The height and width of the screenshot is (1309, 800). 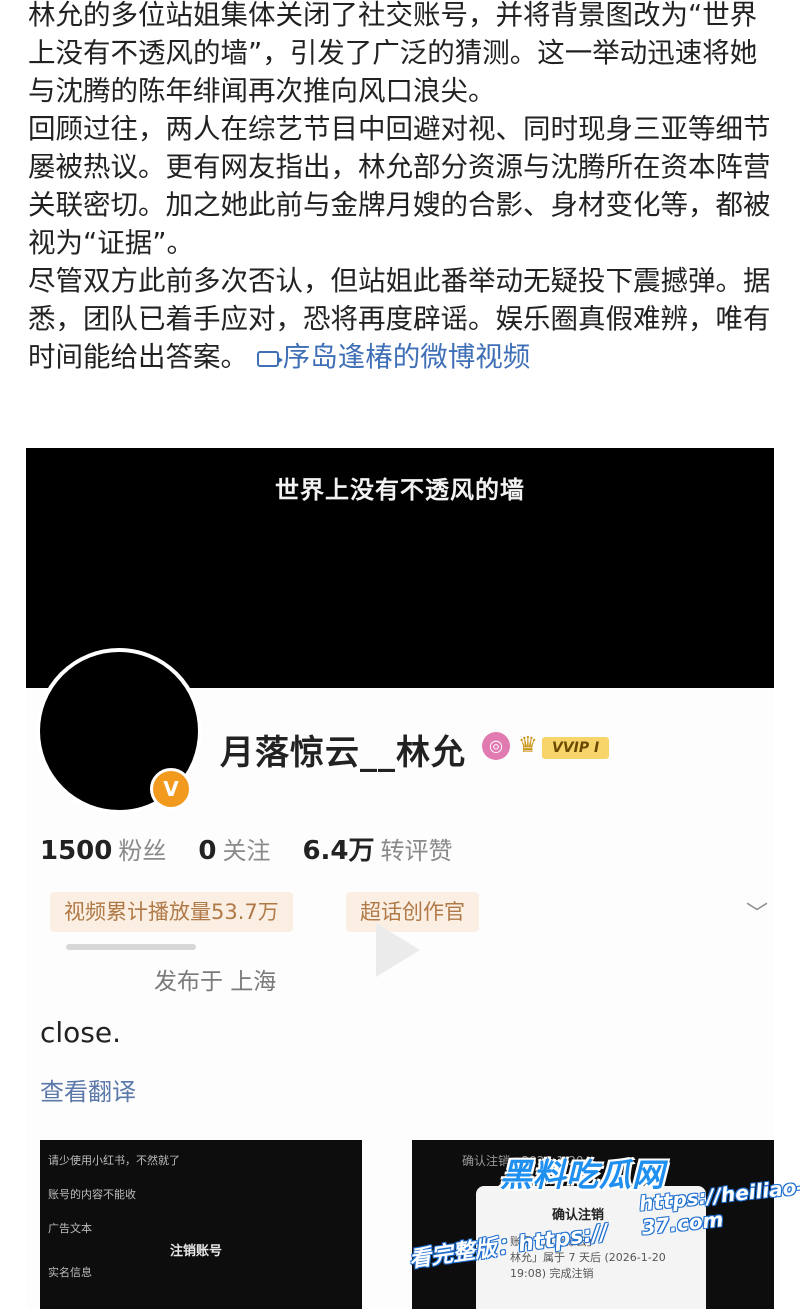 What do you see at coordinates (196, 1251) in the screenshot?
I see `thumb-dialog-title: 注销账号` at bounding box center [196, 1251].